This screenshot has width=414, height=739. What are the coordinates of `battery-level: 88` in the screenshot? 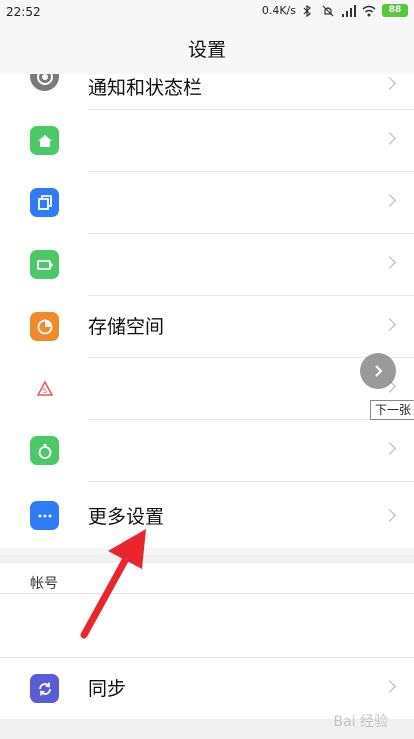 It's located at (395, 10).